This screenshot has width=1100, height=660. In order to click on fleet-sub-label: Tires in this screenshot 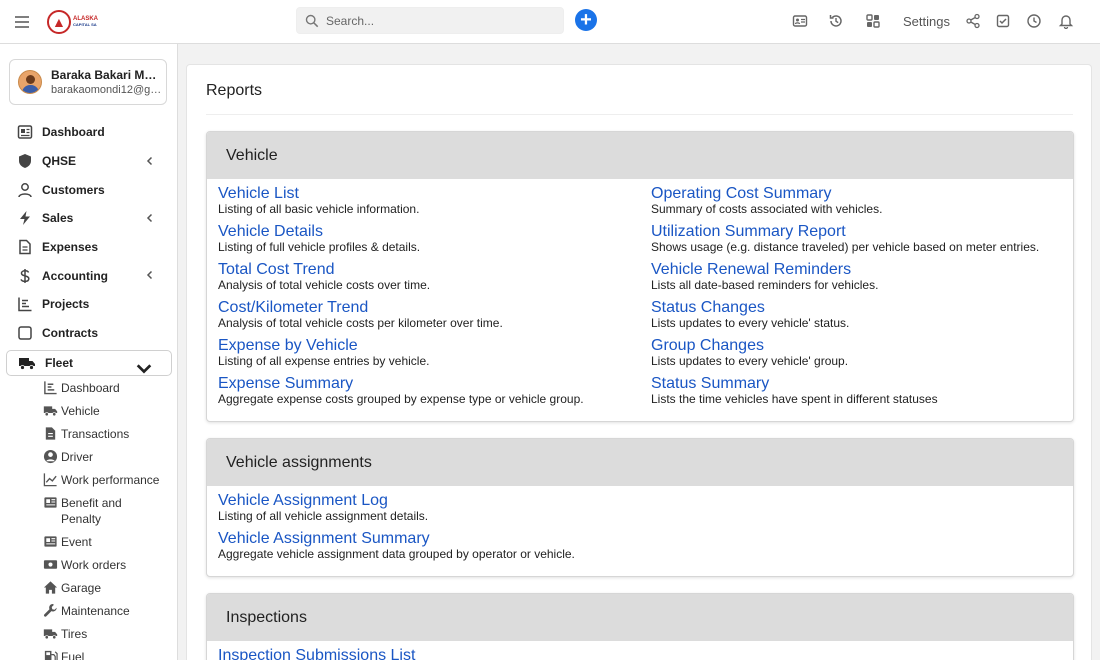, I will do `click(74, 634)`.